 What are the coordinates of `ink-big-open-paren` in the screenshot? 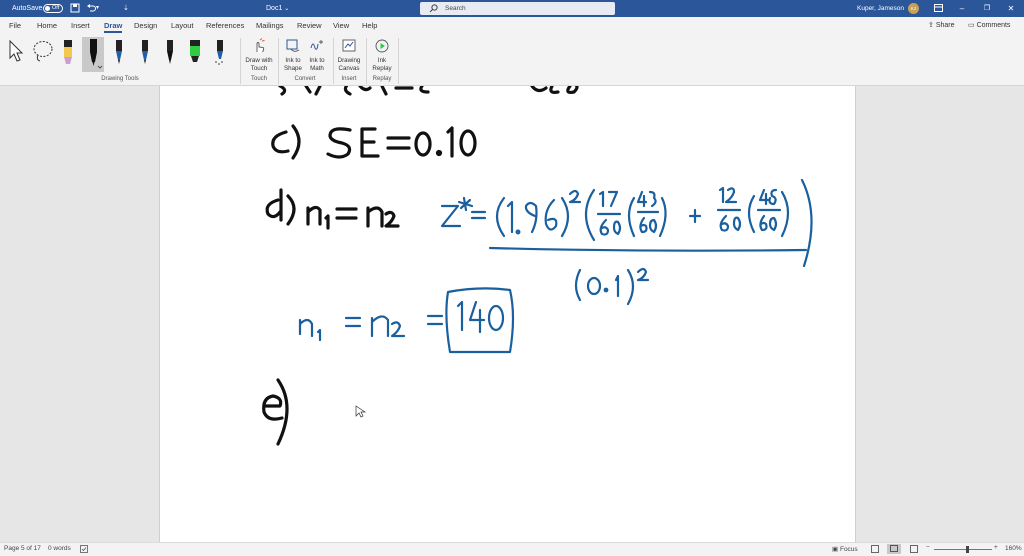 It's located at (590, 215).